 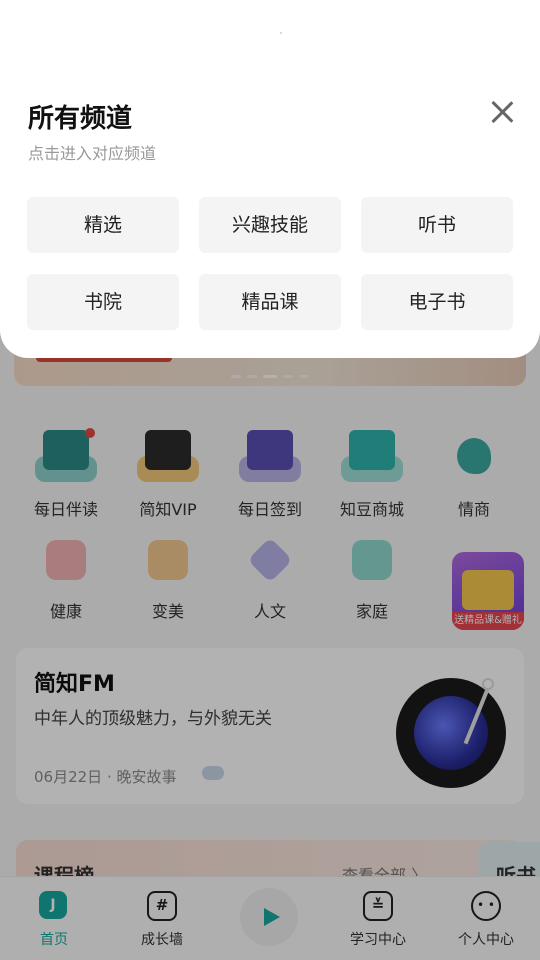 What do you see at coordinates (80, 119) in the screenshot?
I see `sheet-title: 所有频道` at bounding box center [80, 119].